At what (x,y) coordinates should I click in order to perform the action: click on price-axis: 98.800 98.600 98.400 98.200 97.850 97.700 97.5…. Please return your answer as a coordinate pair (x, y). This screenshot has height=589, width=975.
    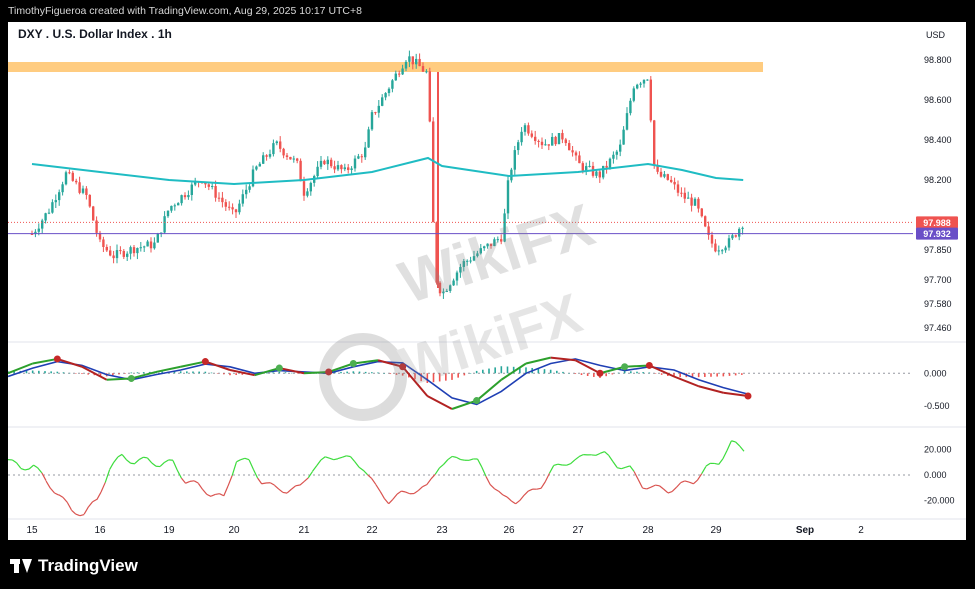
    Looking at the image, I should click on (937, 280).